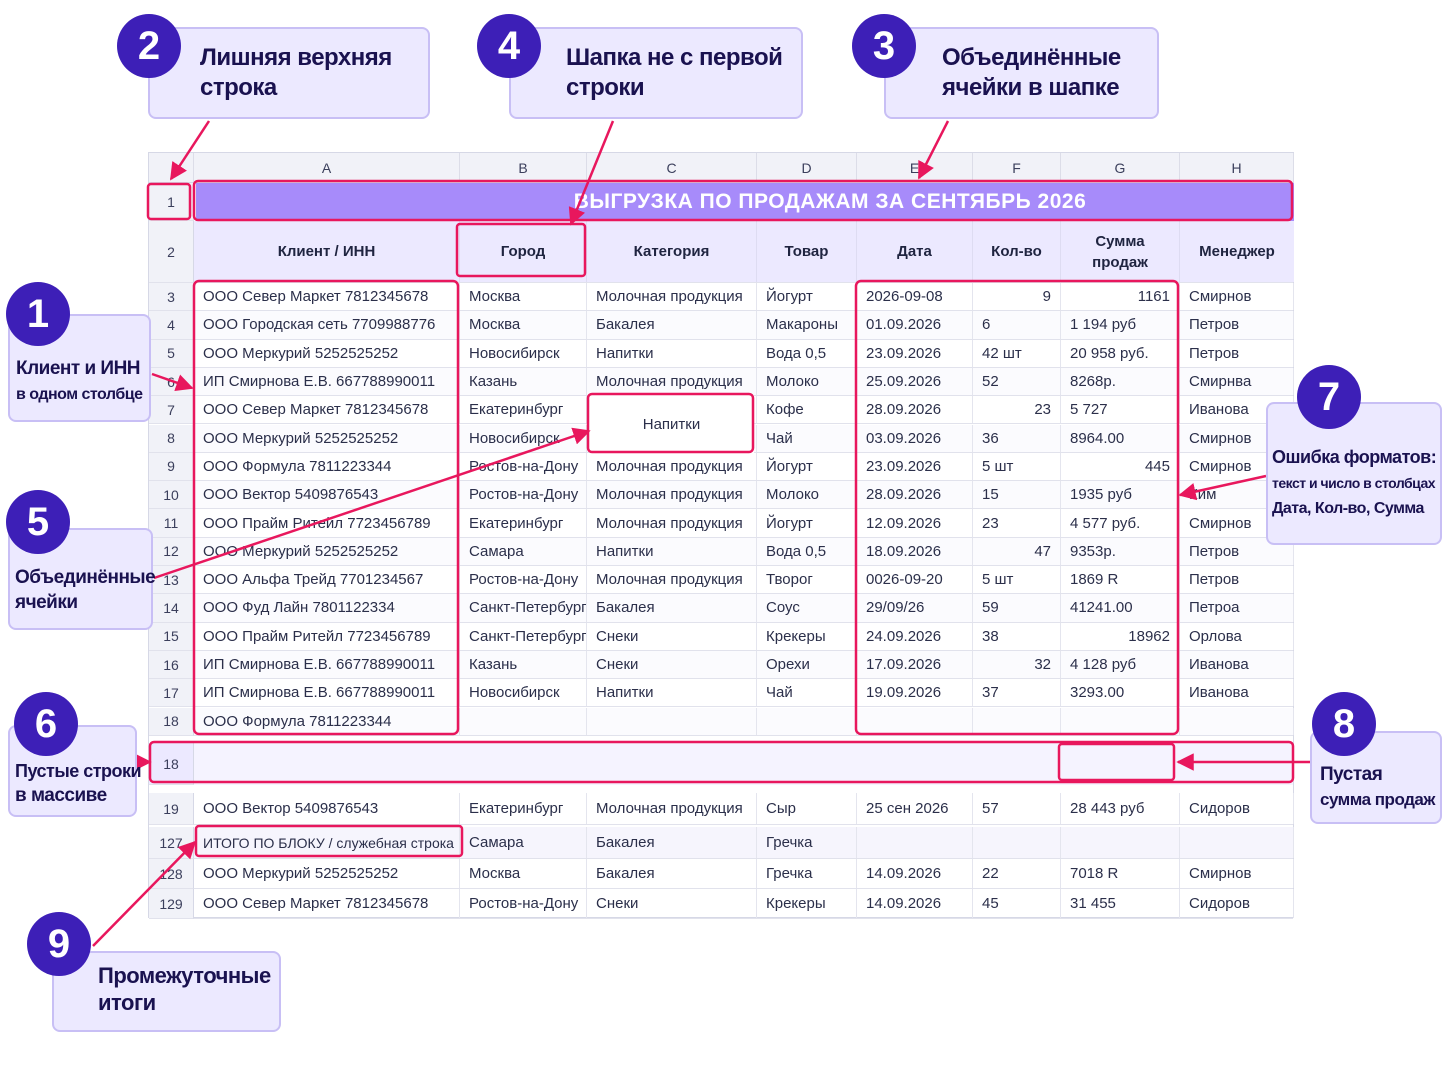 This screenshot has width=1448, height=1086. Describe the element at coordinates (915, 903) in the screenshot. I see `cell-date: 14.09.2026` at that location.